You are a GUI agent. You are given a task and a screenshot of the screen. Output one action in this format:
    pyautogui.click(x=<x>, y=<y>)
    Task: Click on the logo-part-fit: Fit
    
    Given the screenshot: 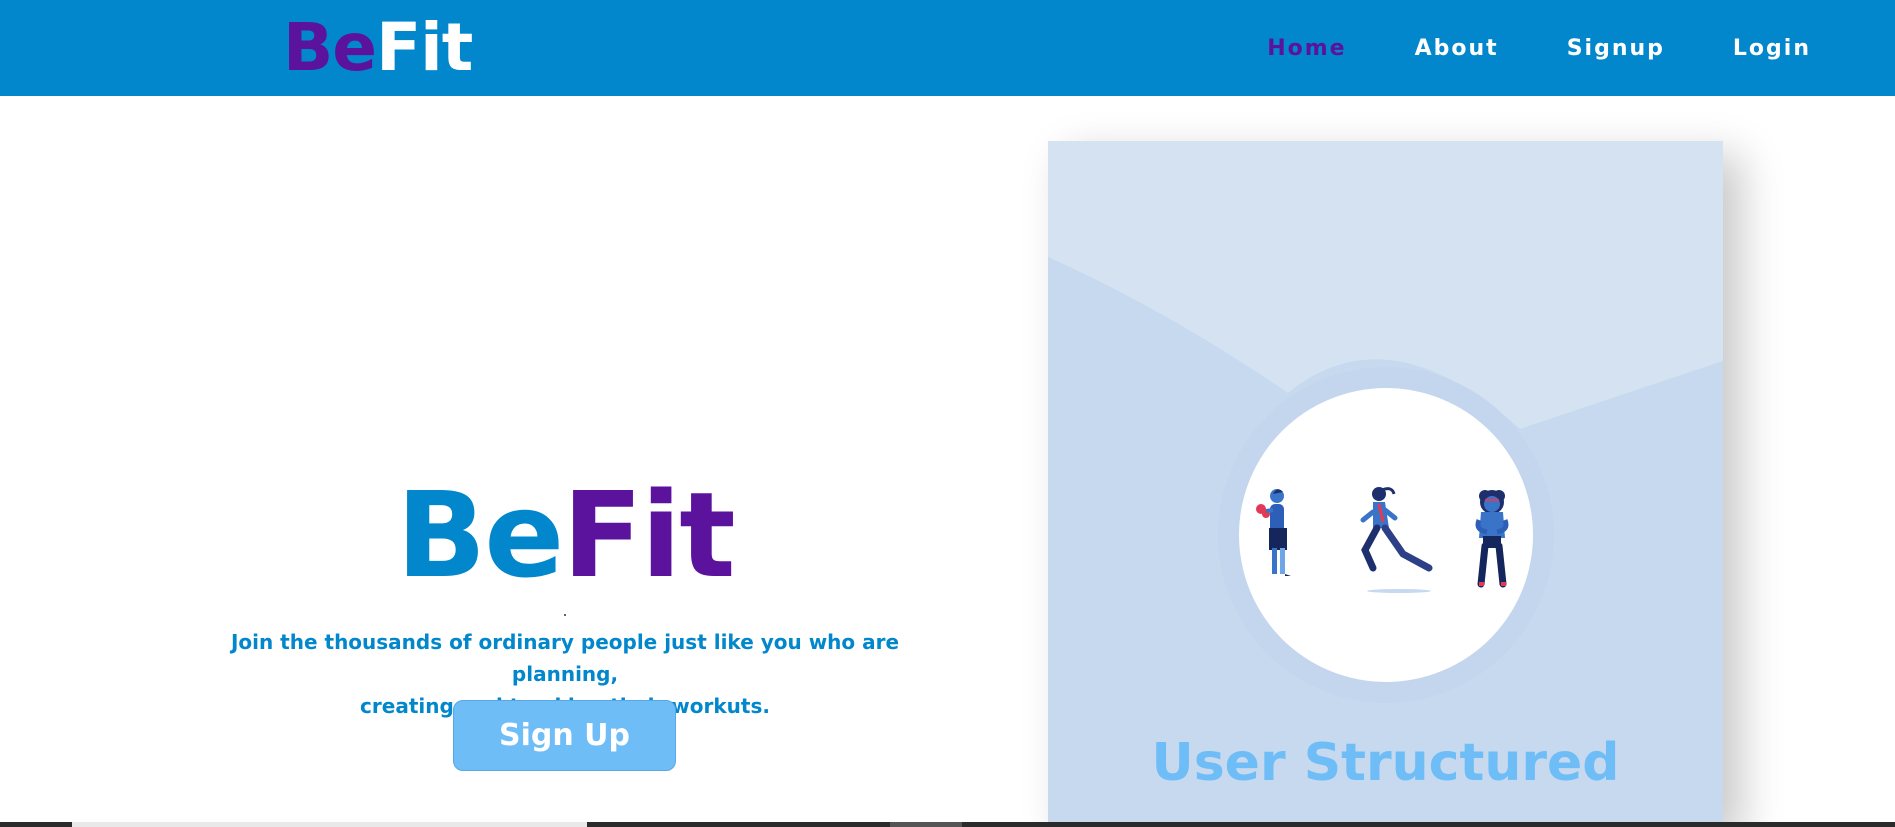 What is the action you would take?
    pyautogui.click(x=424, y=47)
    